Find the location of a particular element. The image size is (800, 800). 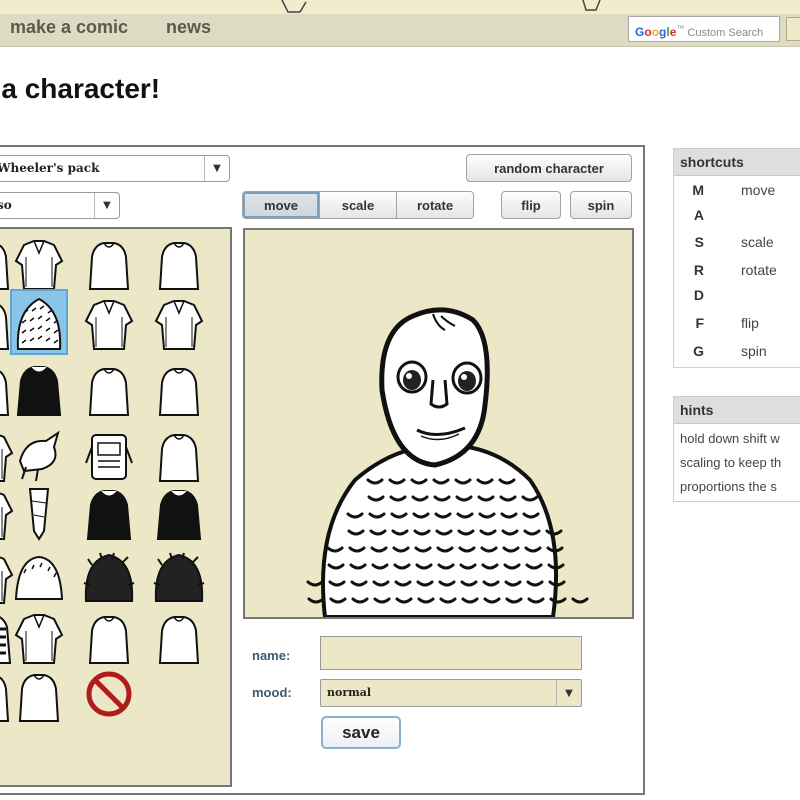

shortcut-action: spin is located at coordinates (754, 351).